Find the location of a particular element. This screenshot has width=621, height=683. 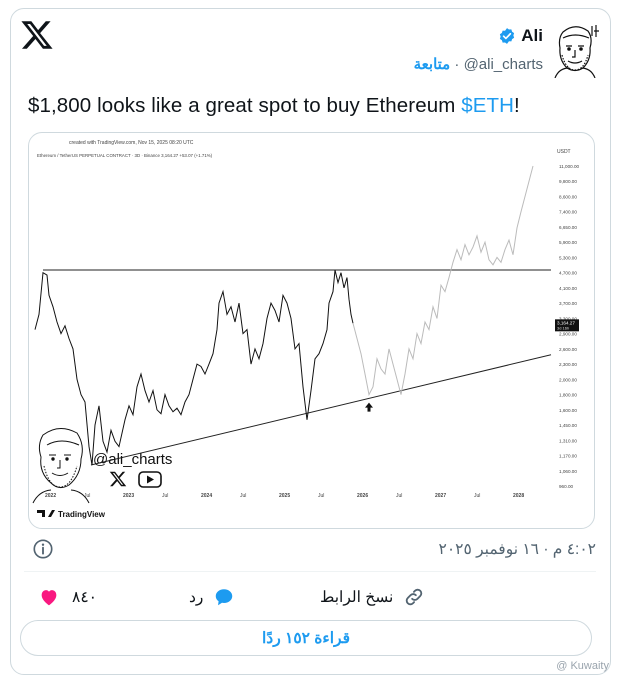

price-tick-label: 9,800.00 is located at coordinates (568, 181).